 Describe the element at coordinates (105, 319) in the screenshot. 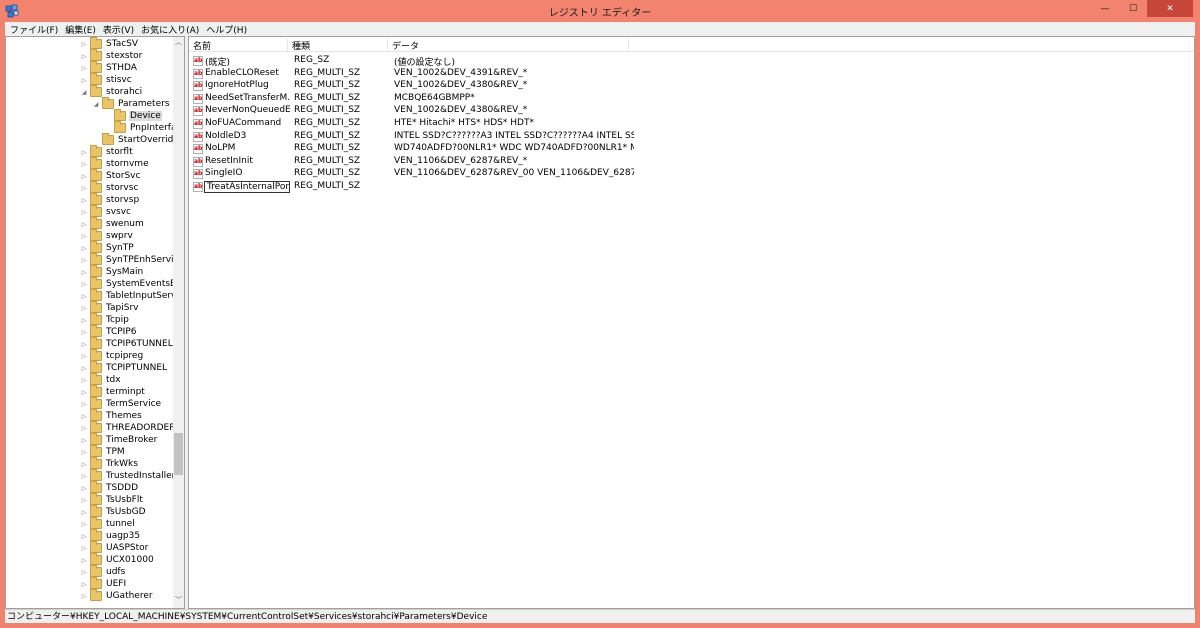

I see `tree-item: ▷ Tcpip` at that location.